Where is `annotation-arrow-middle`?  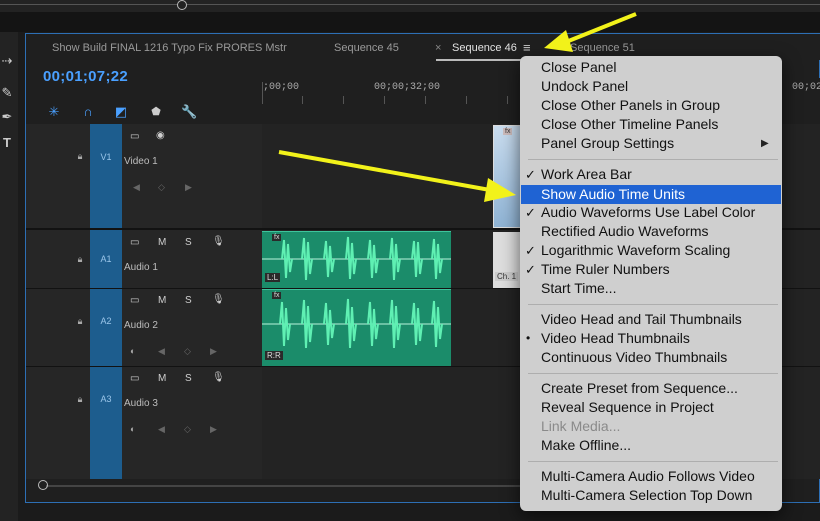 annotation-arrow-middle is located at coordinates (397, 176).